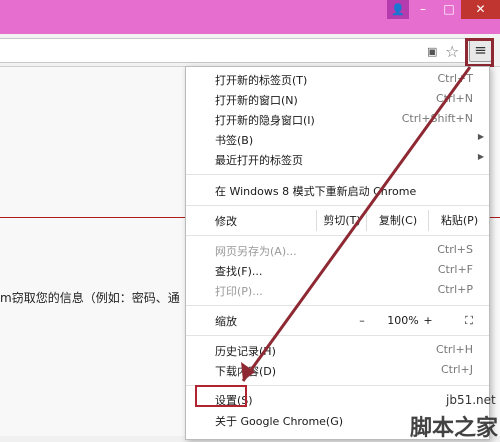 This screenshot has height=442, width=500. Describe the element at coordinates (479, 52) in the screenshot. I see `menu-button-highlight` at that location.